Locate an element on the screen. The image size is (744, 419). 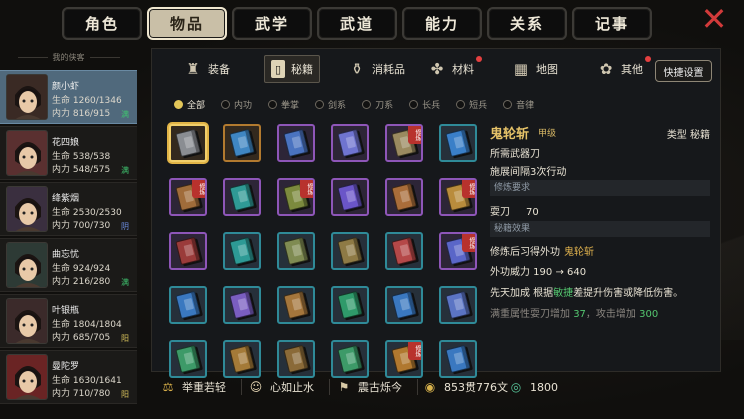
tab-0: 角色 is located at coordinates (102, 23).